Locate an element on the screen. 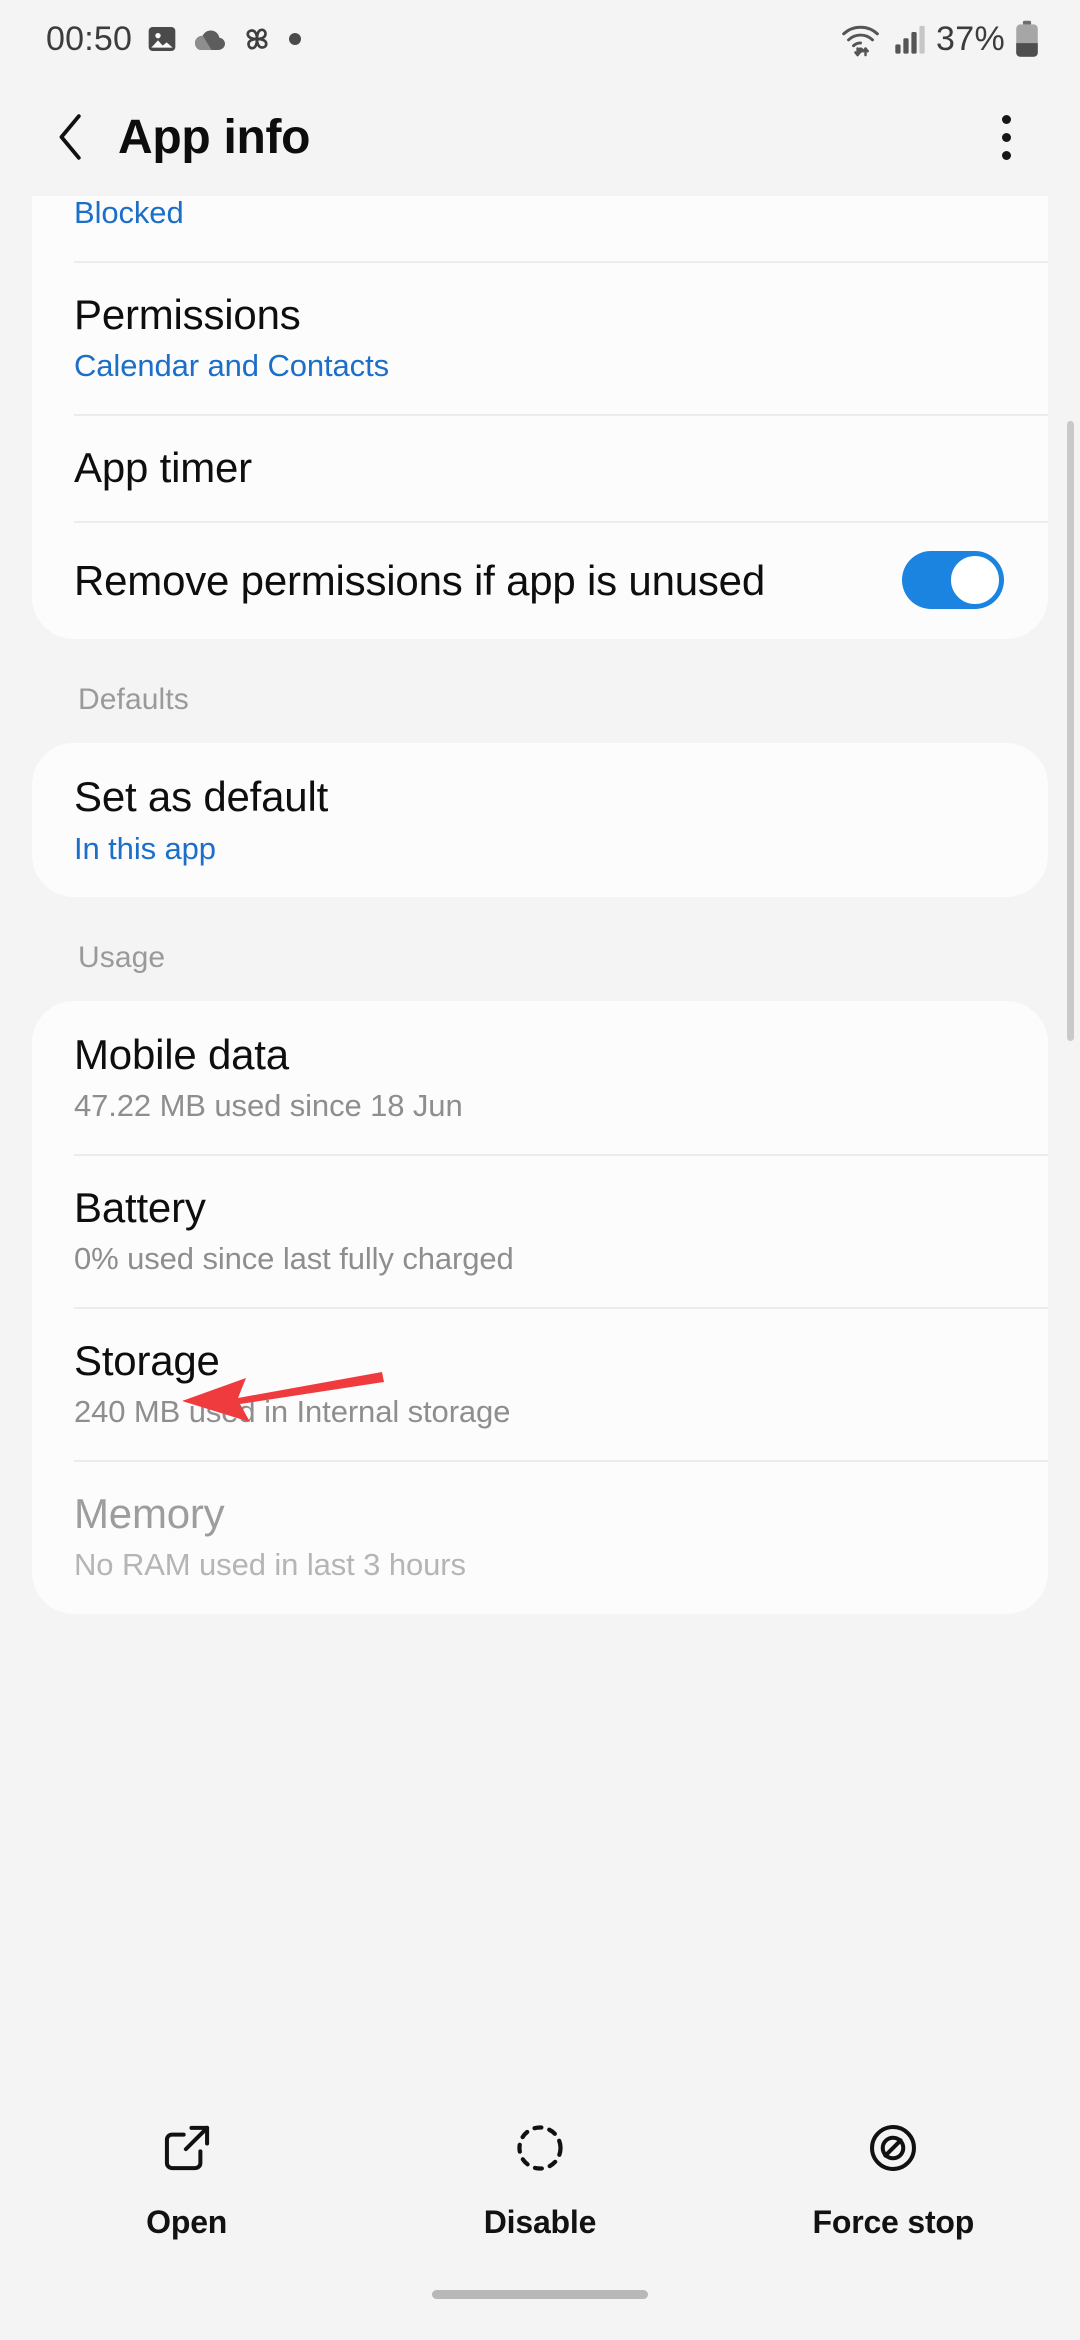 The image size is (1080, 2340). status-clock: 00:50 is located at coordinates (89, 38).